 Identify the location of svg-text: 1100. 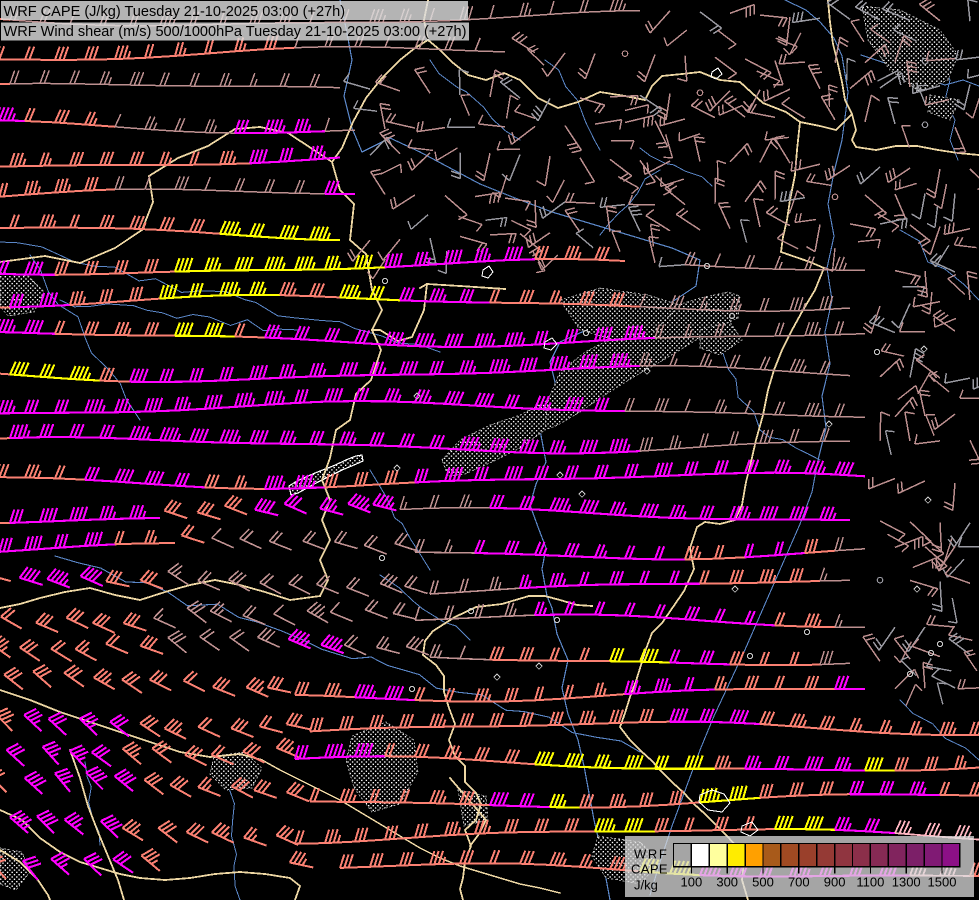
(870, 882).